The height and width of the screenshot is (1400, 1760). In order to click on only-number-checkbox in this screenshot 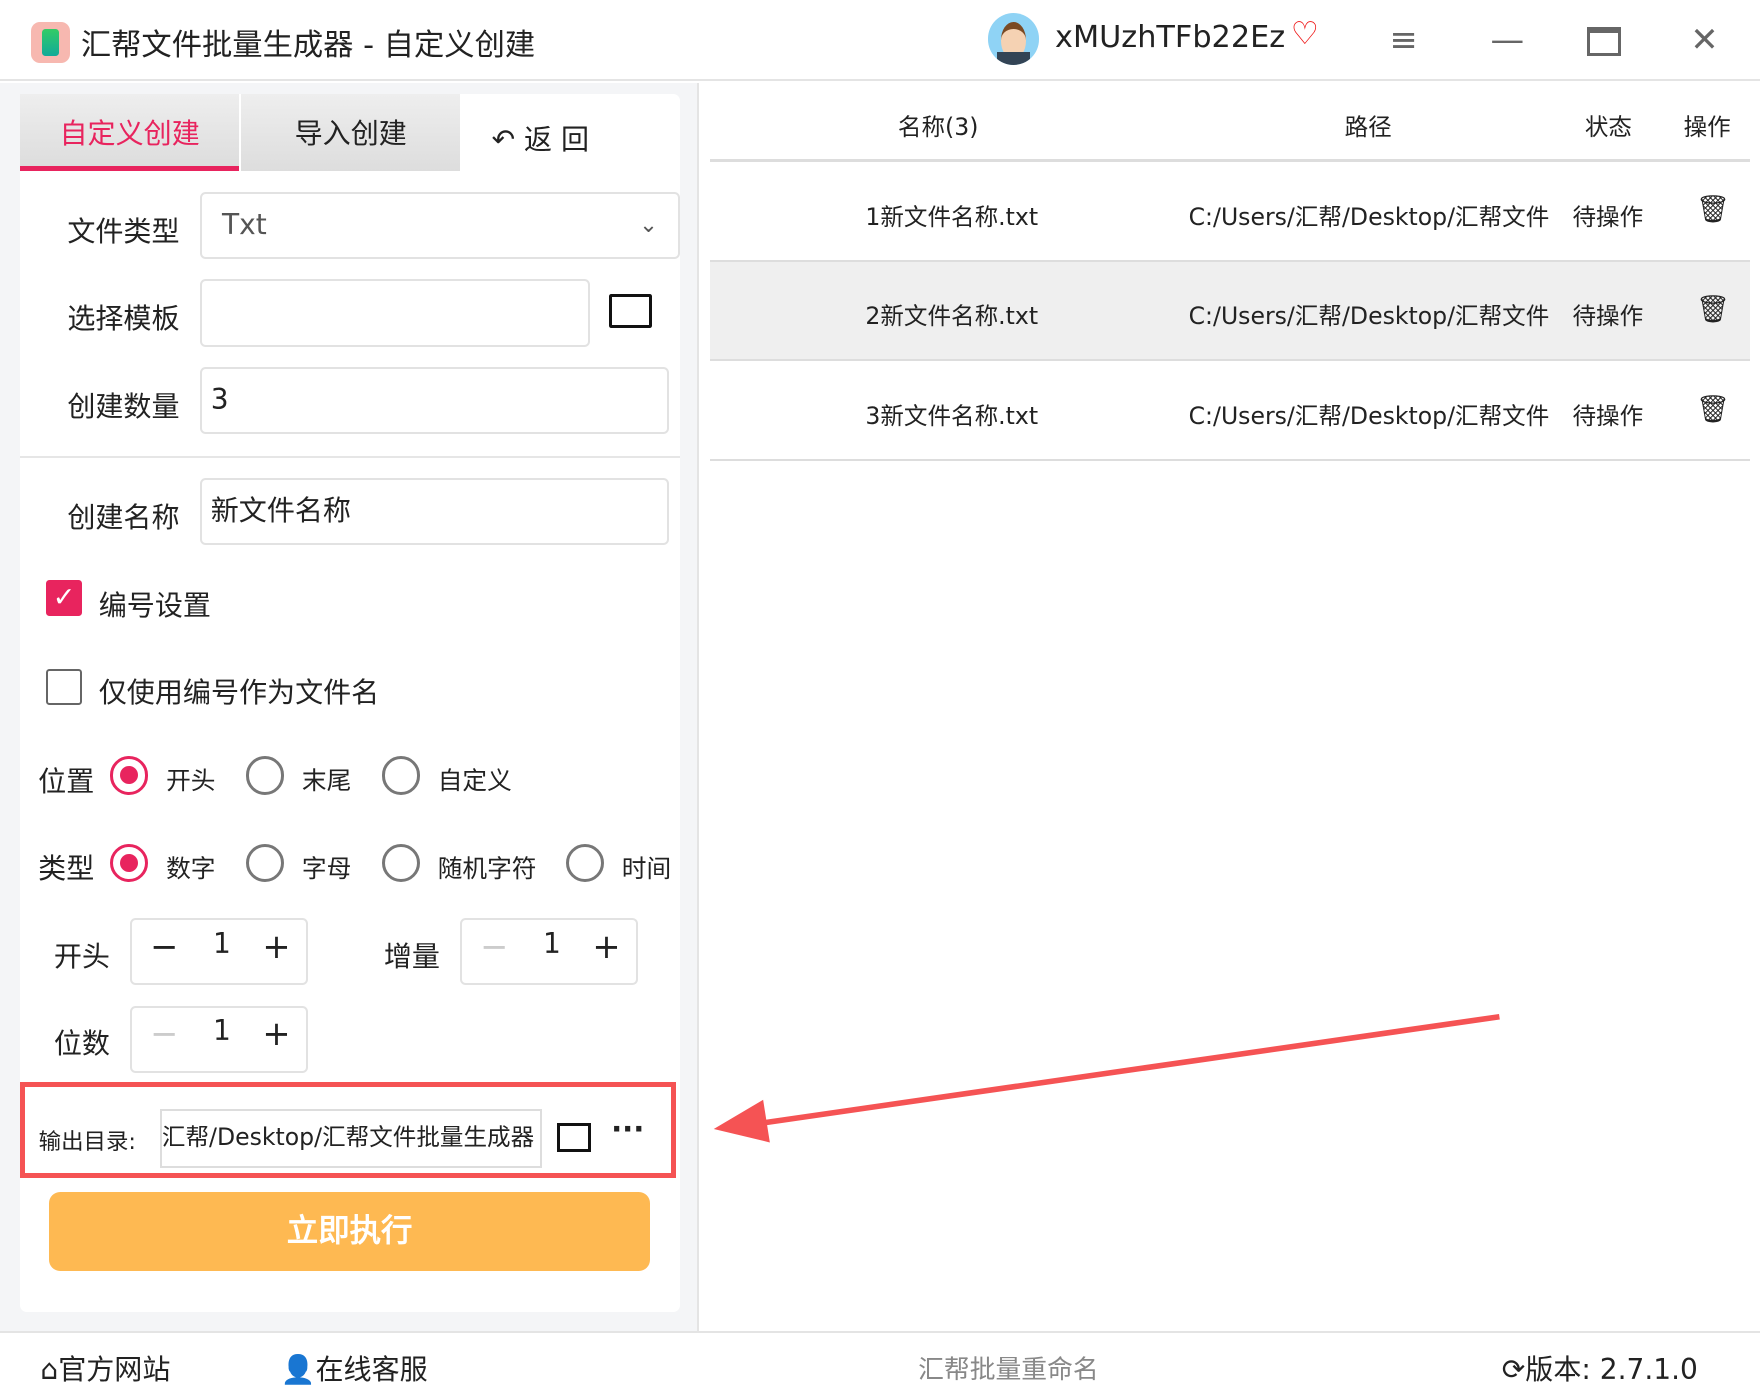, I will do `click(64, 686)`.